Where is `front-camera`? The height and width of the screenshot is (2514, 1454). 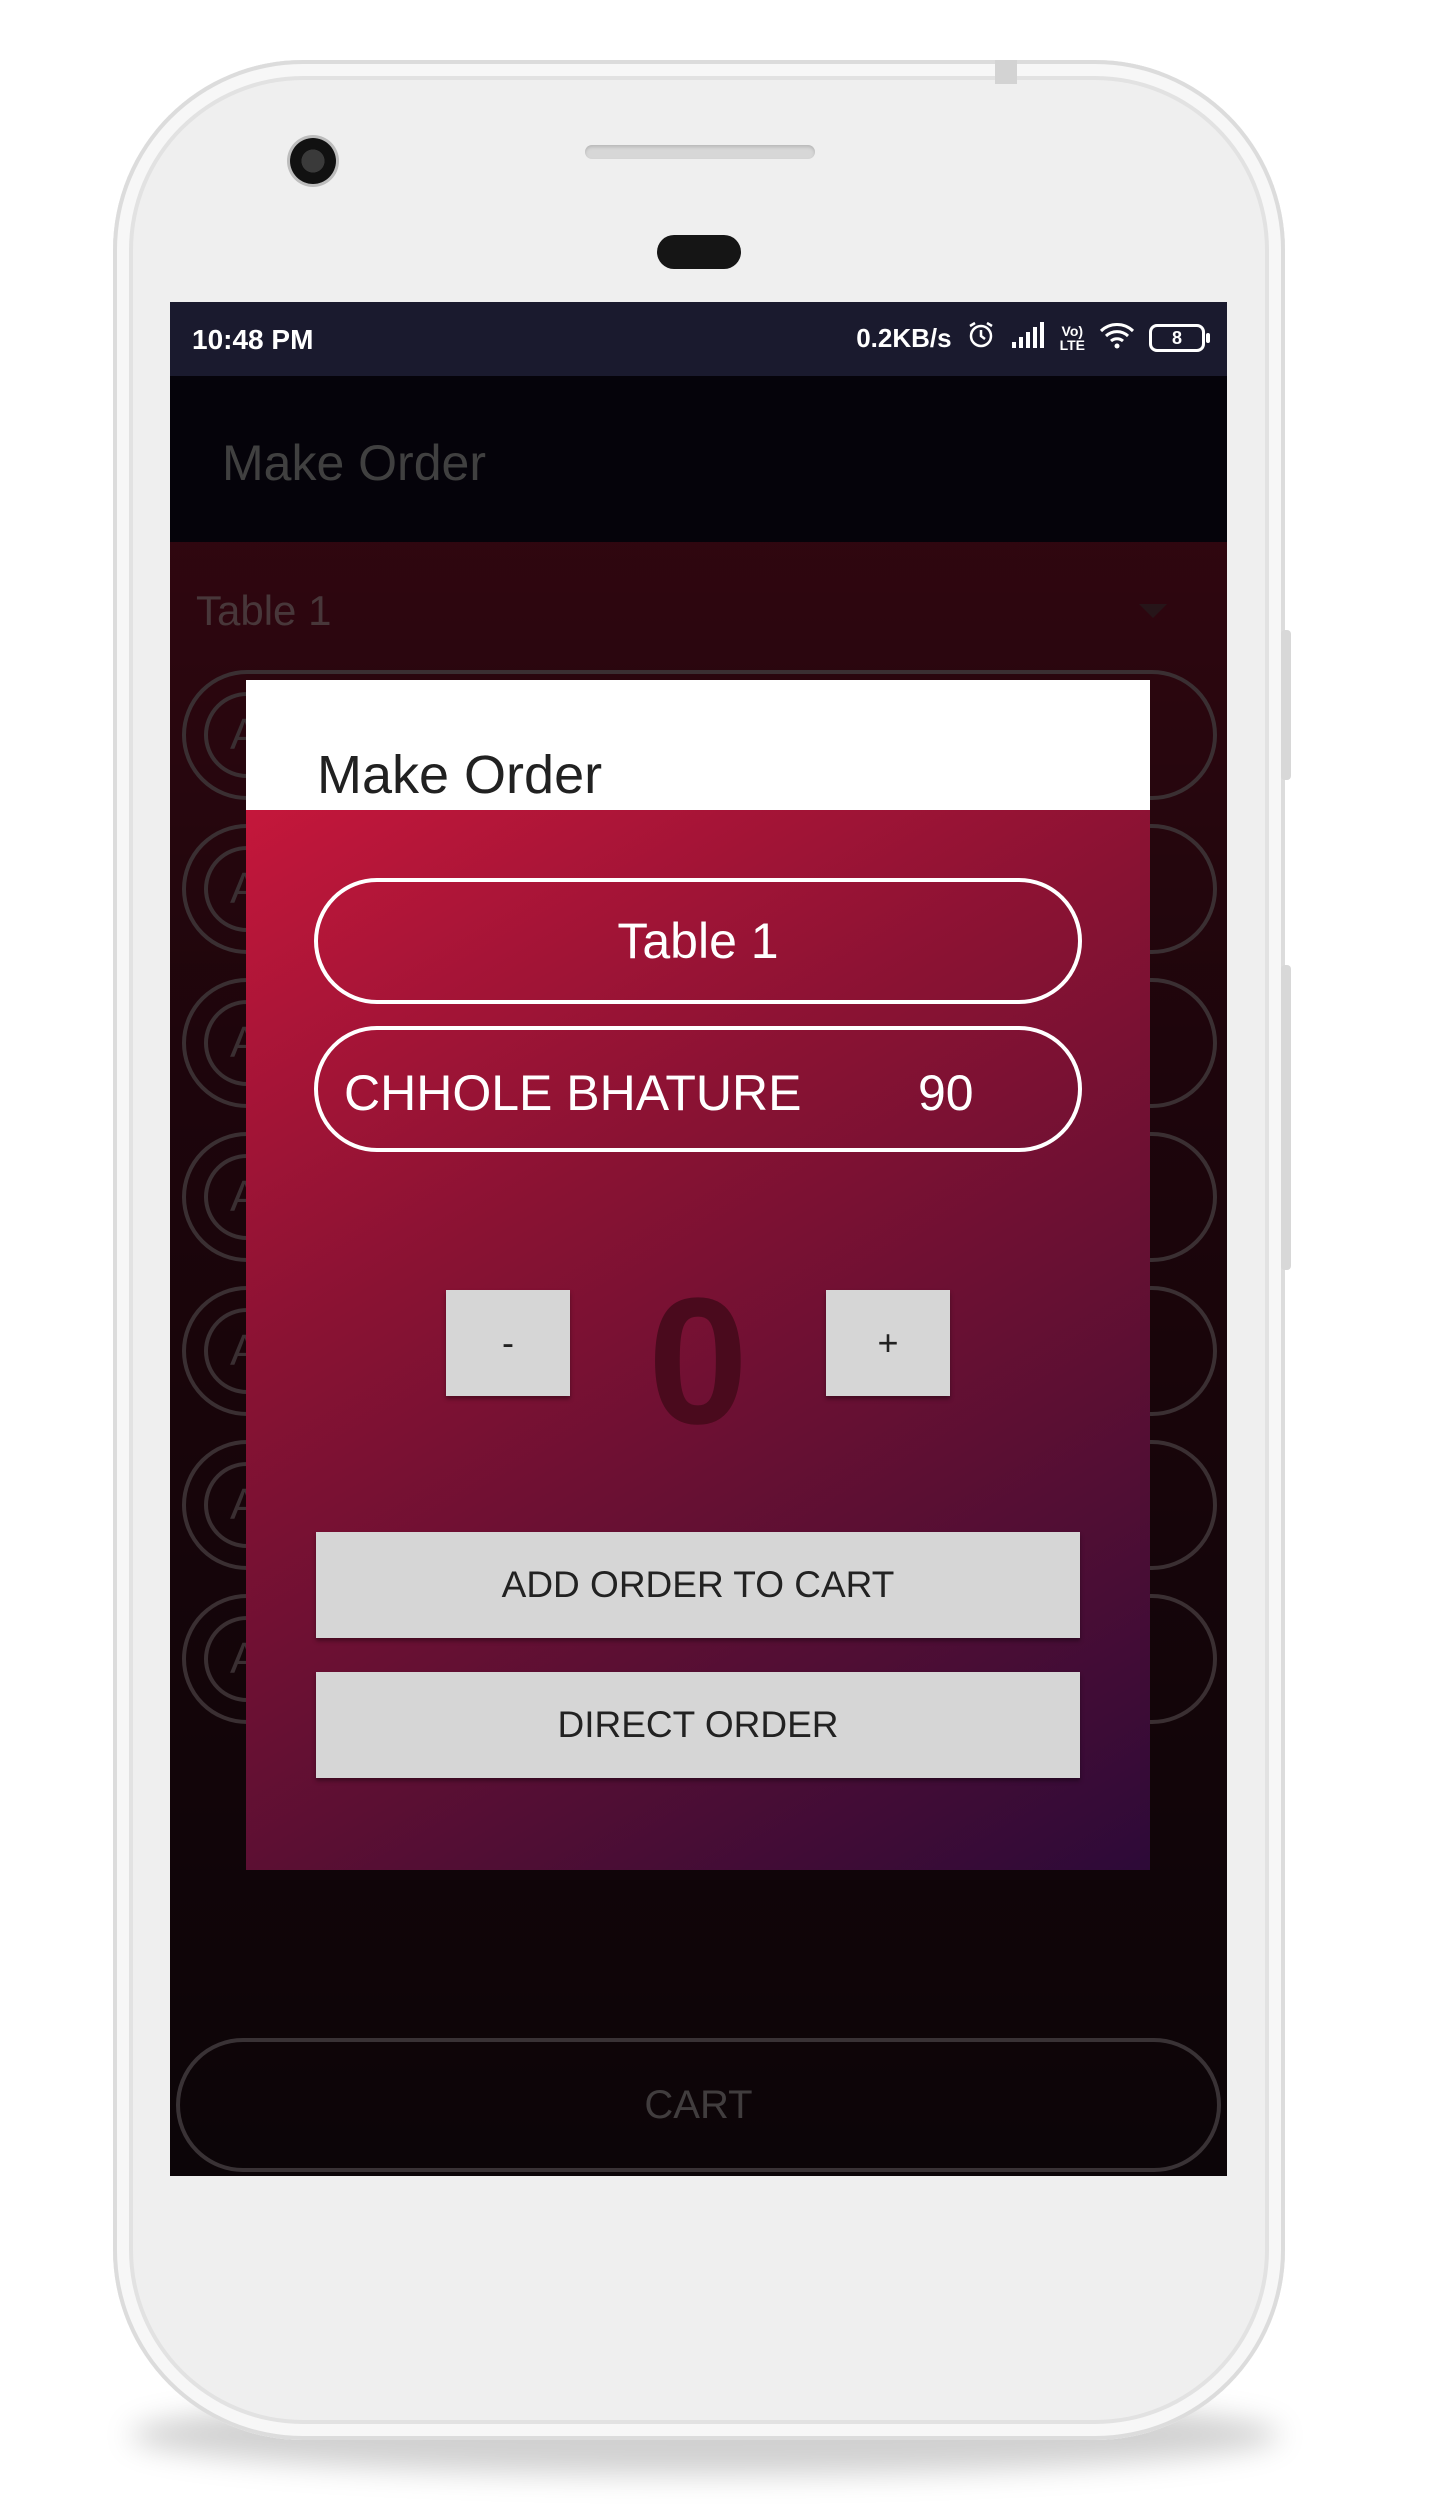 front-camera is located at coordinates (313, 161).